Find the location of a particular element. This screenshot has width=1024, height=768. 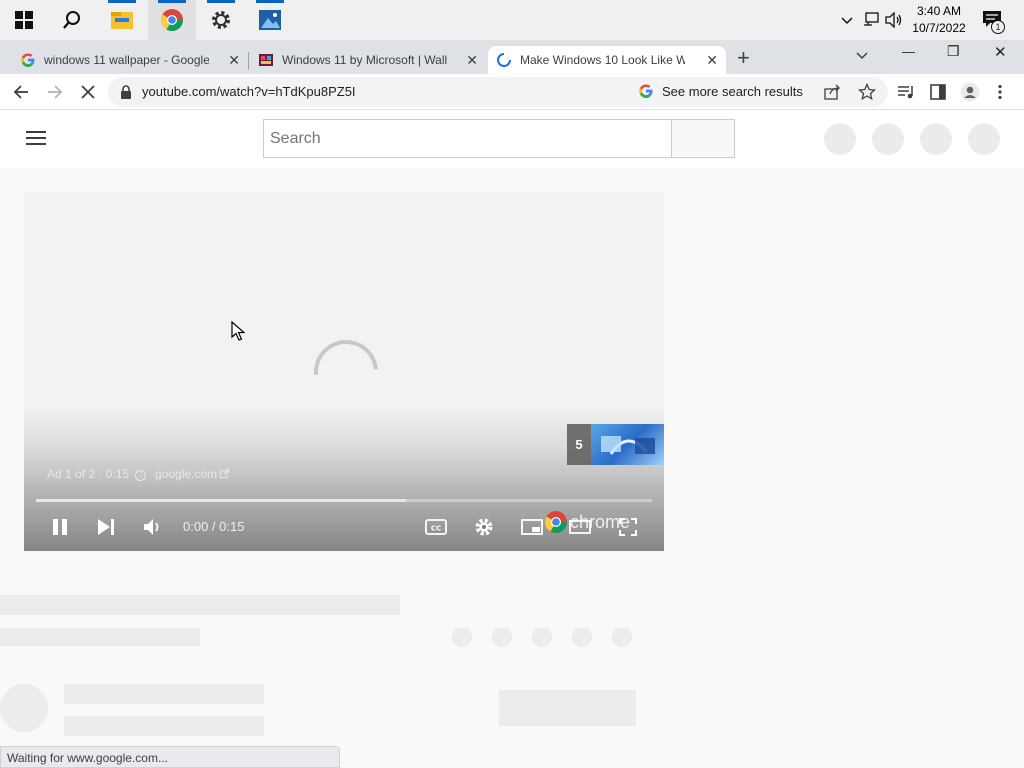

youtube-search-box is located at coordinates (467, 138).